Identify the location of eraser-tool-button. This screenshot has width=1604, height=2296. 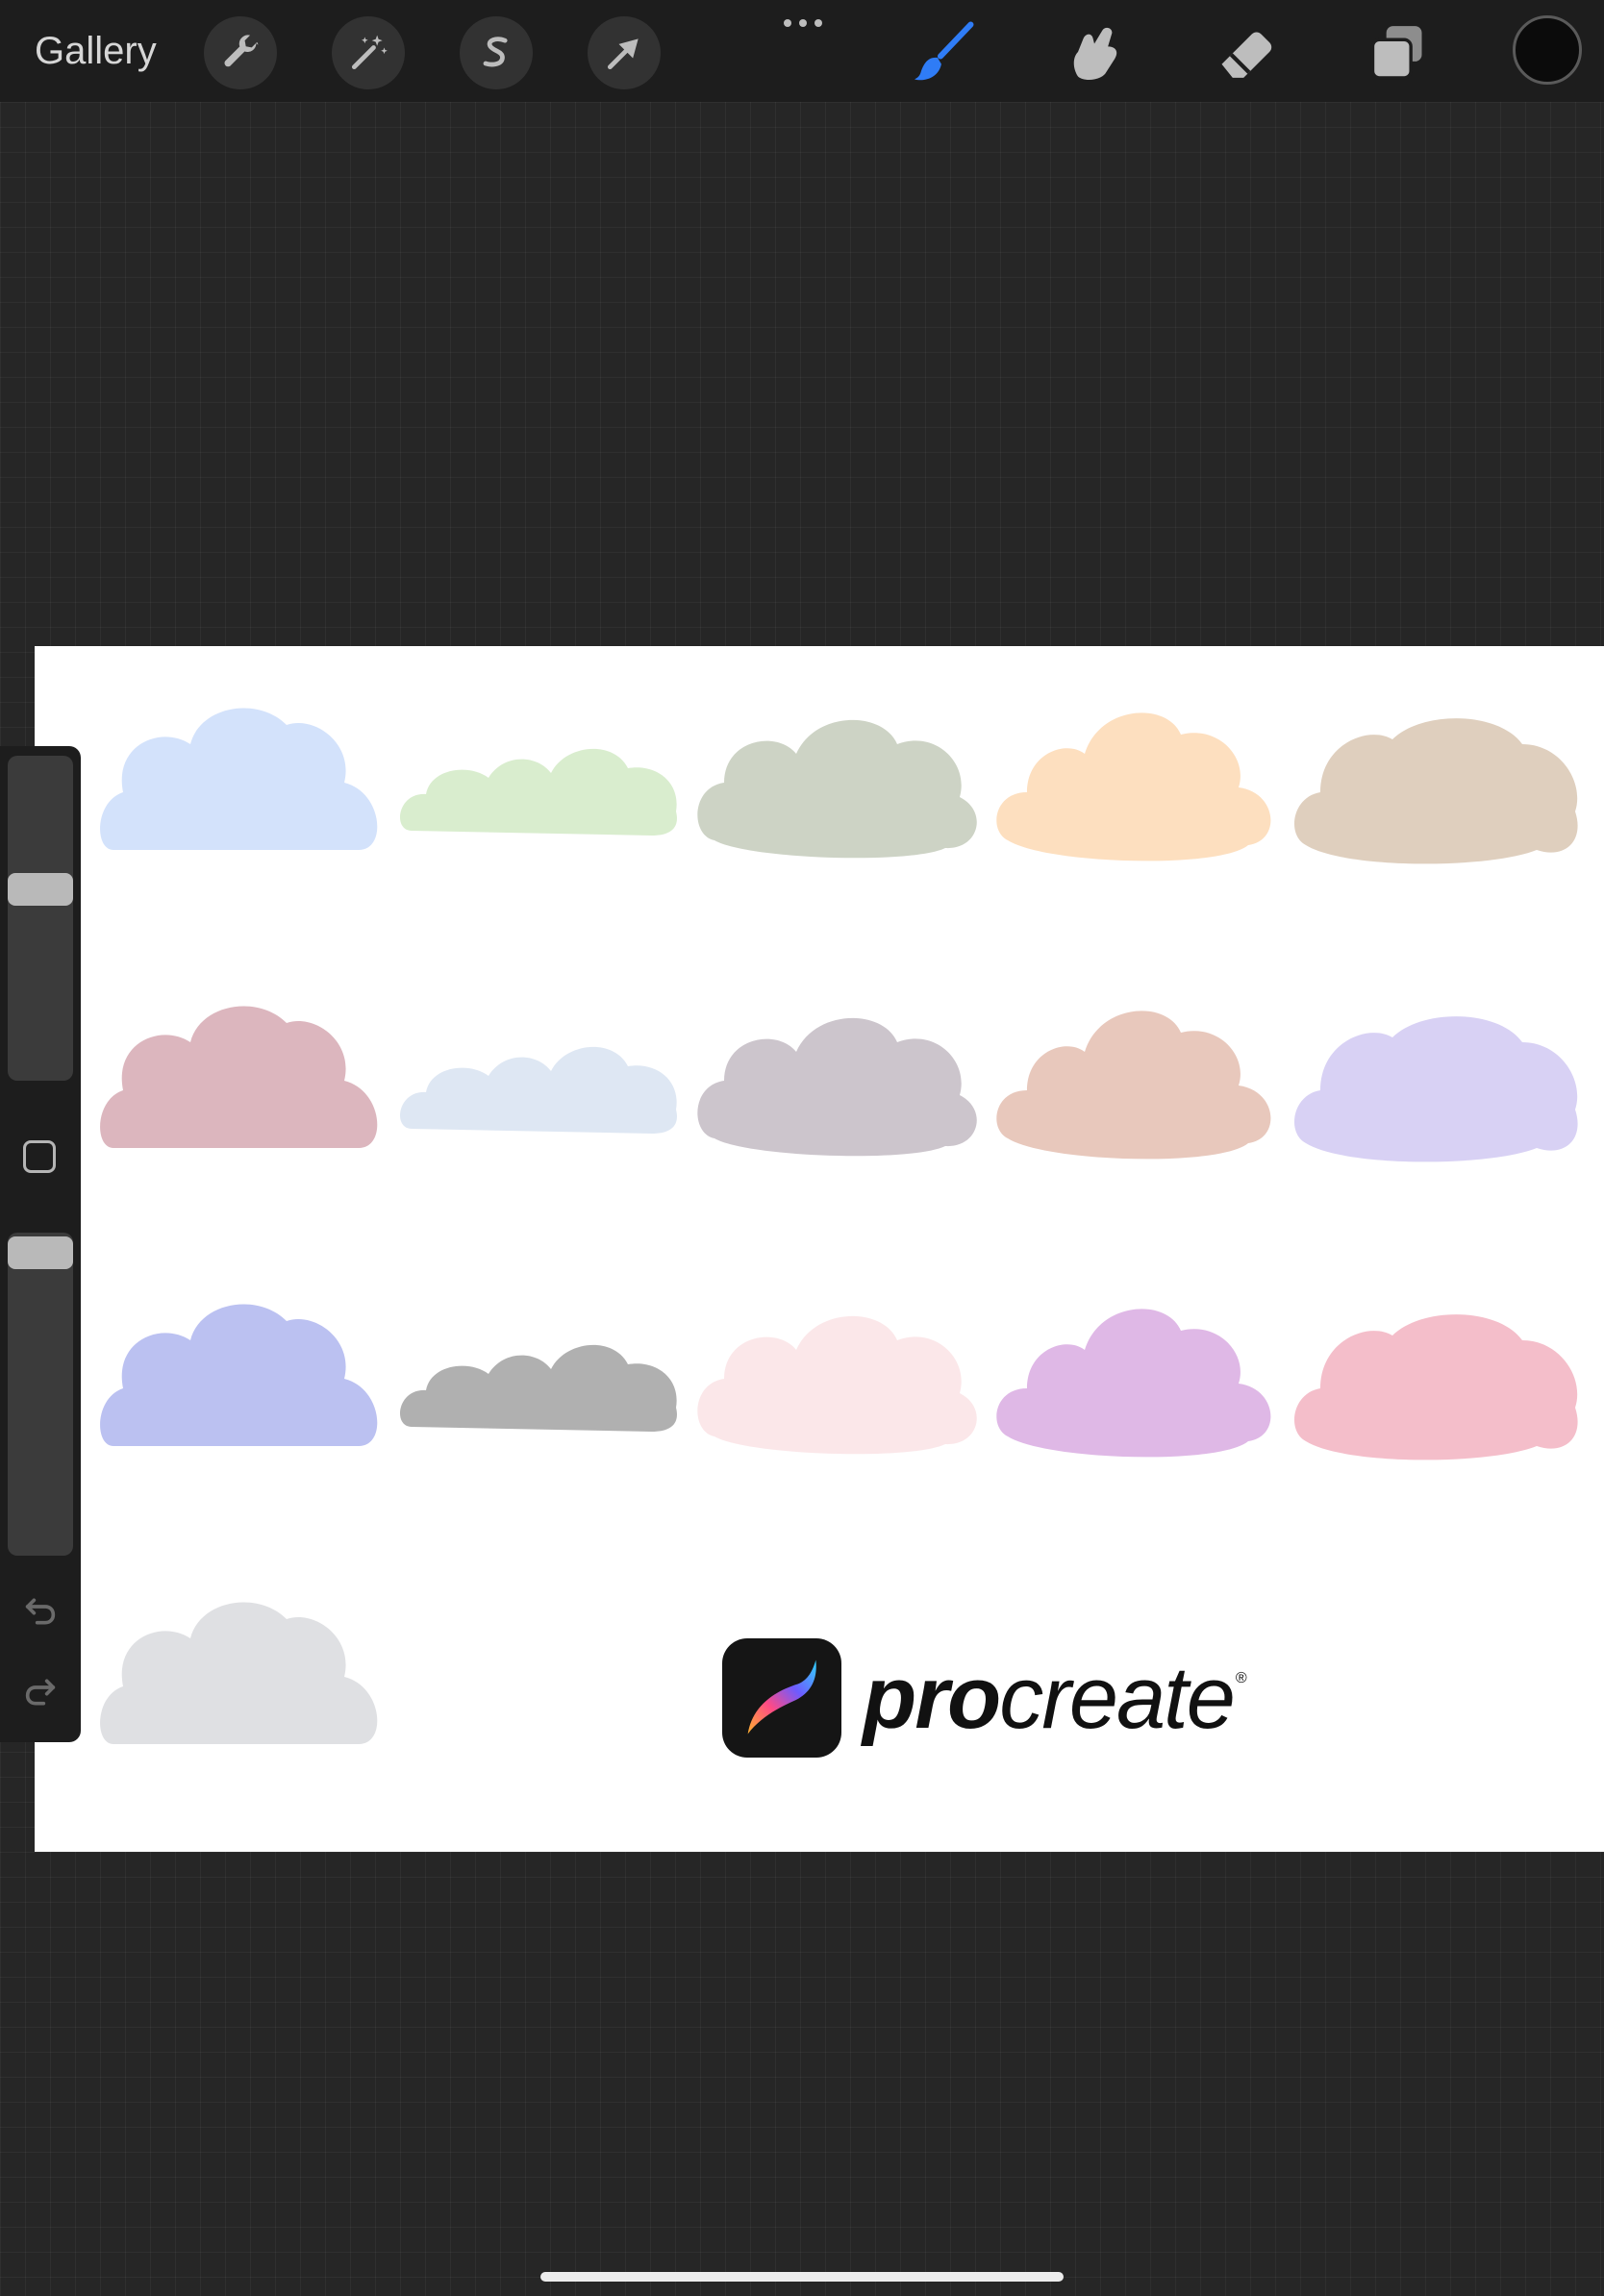
(1246, 51).